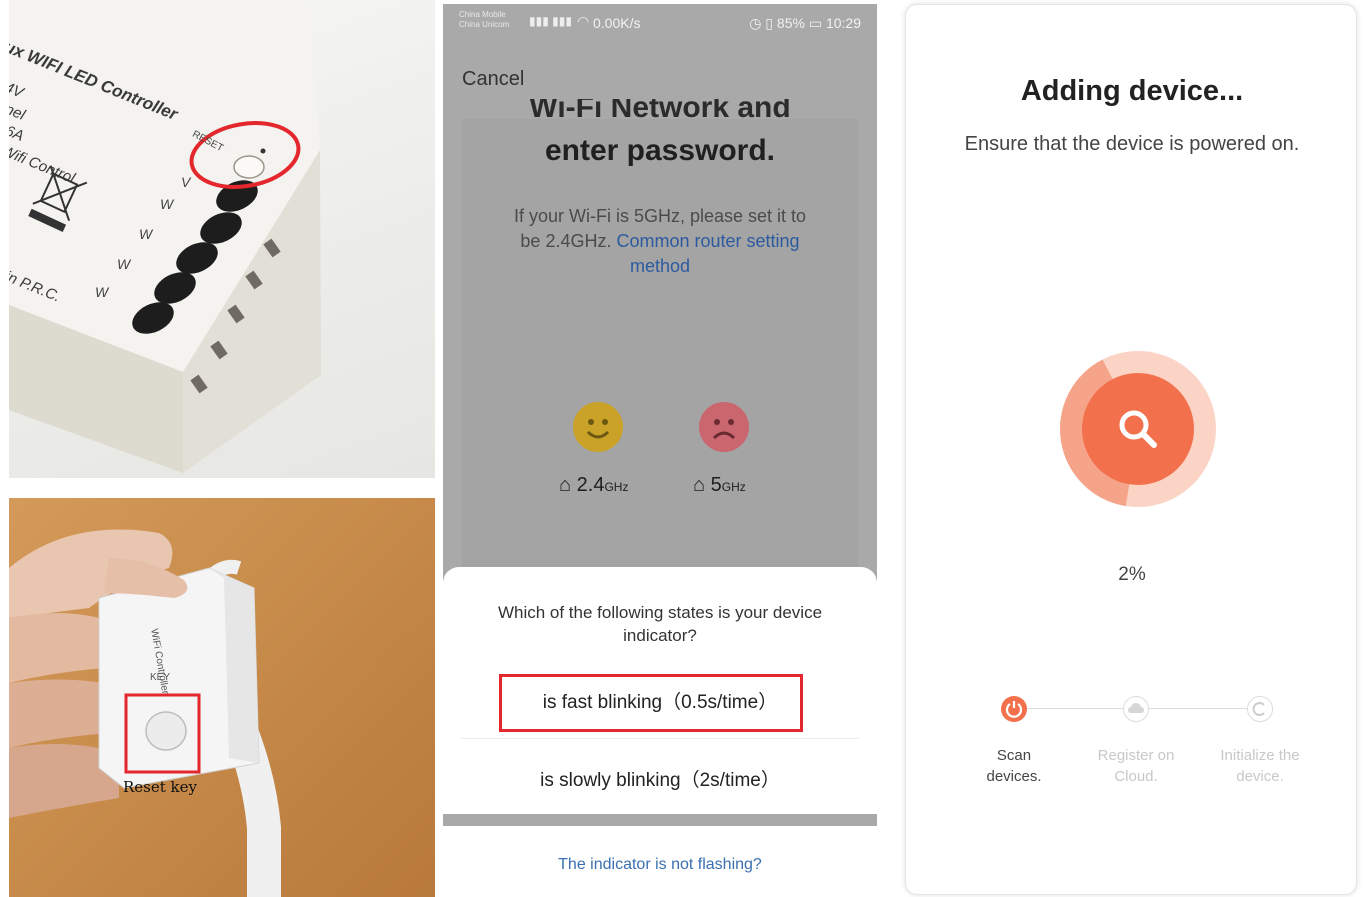  I want to click on router-setting-link: Common router setting method, so click(707, 253).